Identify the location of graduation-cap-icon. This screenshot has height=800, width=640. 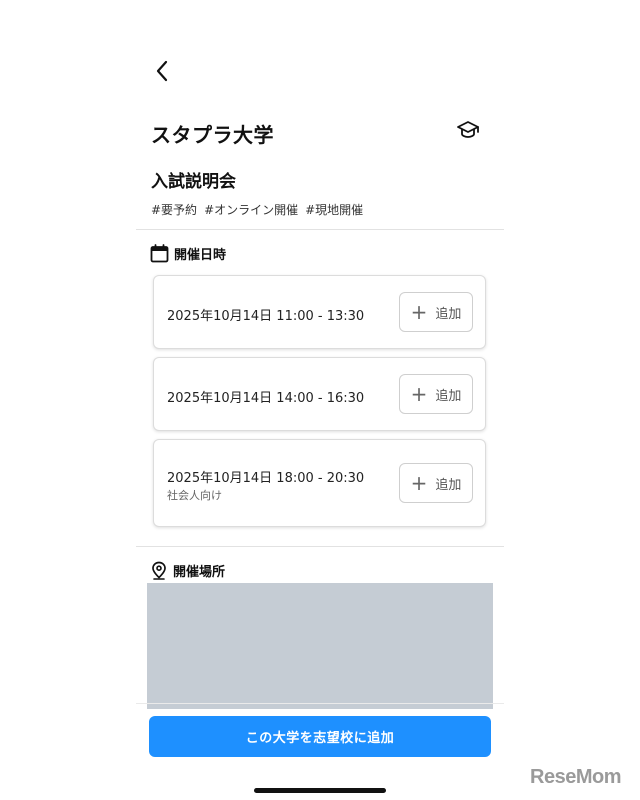
(468, 129).